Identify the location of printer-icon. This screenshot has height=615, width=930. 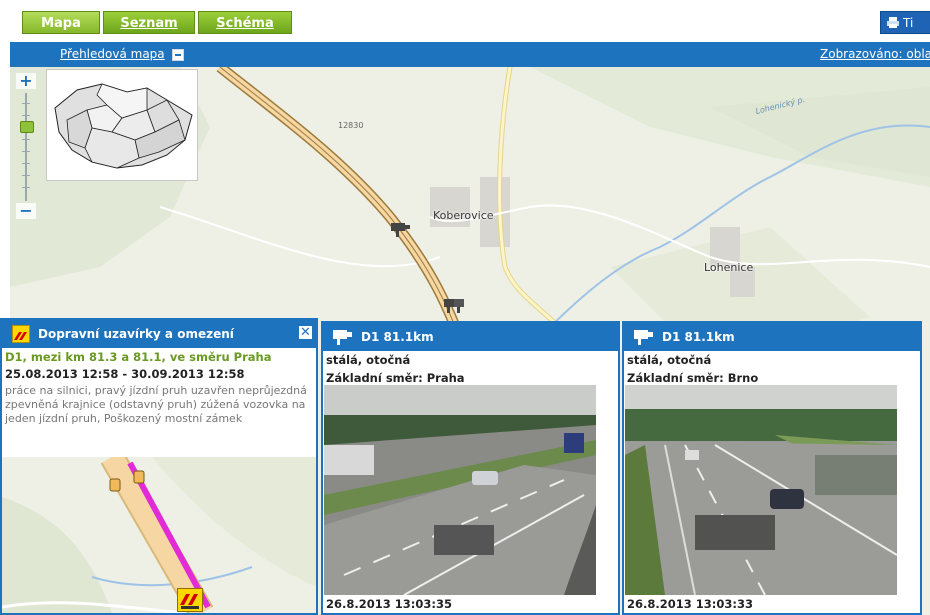
(893, 22).